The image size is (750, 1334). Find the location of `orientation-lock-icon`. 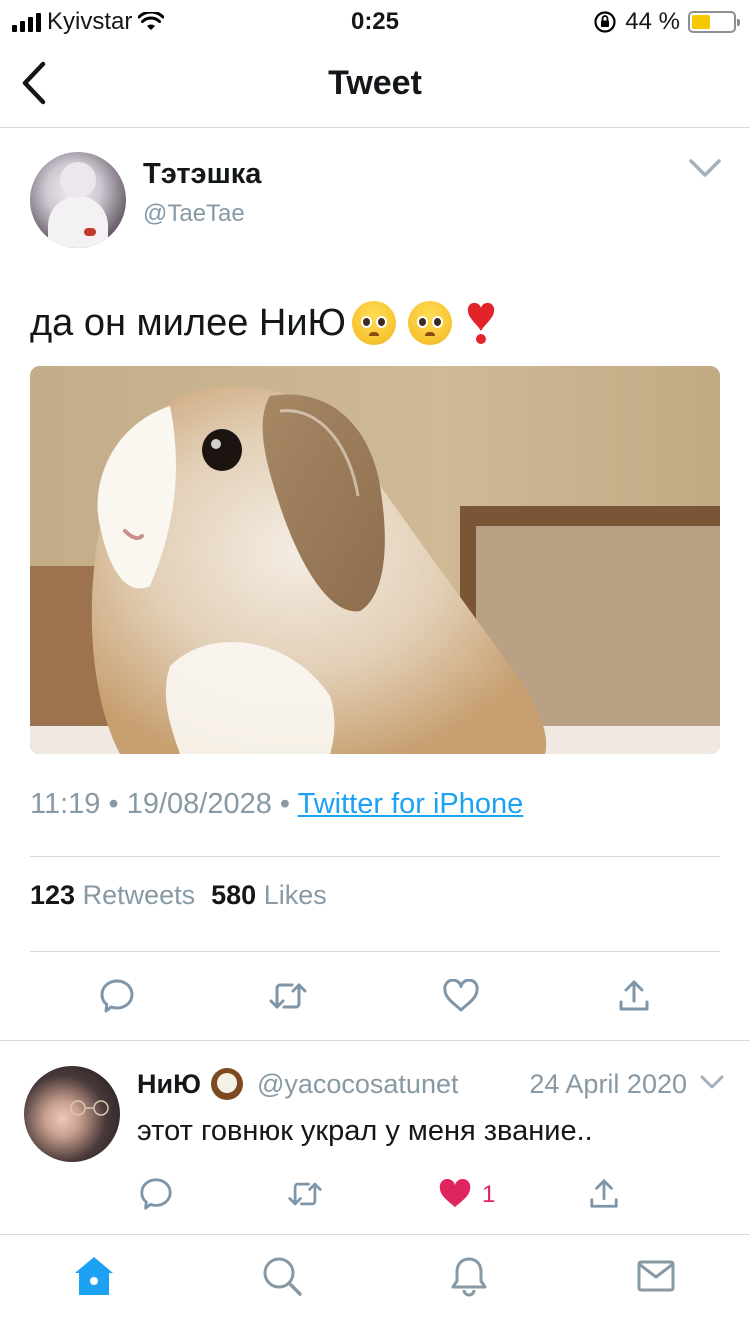

orientation-lock-icon is located at coordinates (605, 22).